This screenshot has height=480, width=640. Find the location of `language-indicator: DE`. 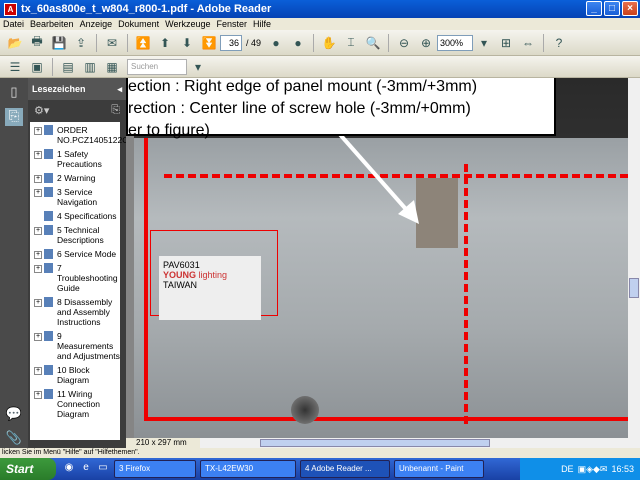

language-indicator: DE is located at coordinates (567, 469).